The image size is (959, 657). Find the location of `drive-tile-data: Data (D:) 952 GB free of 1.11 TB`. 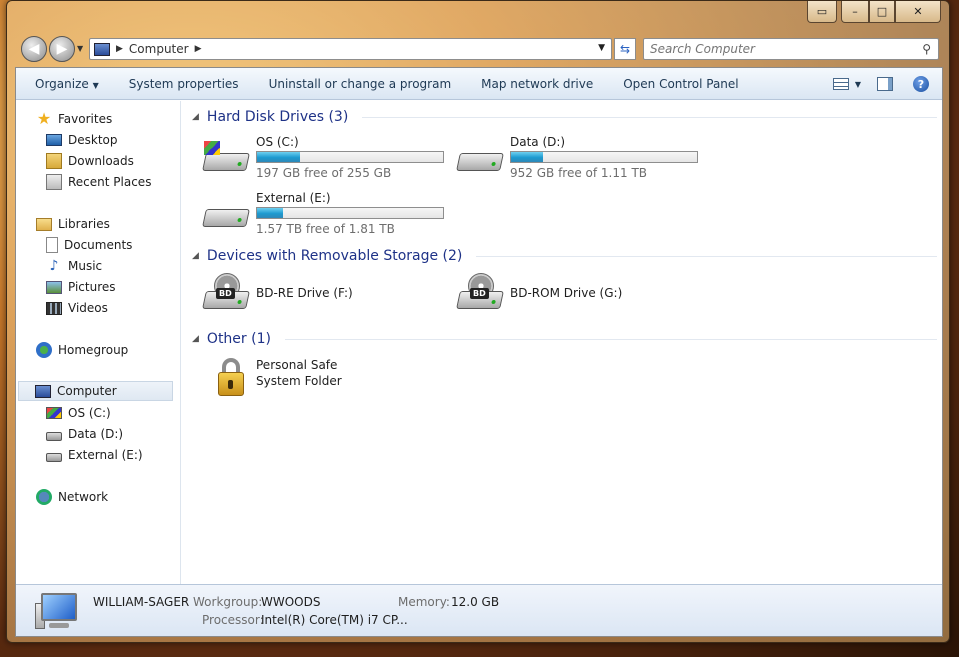

drive-tile-data: Data (D:) 952 GB free of 1.11 TB is located at coordinates (581, 160).